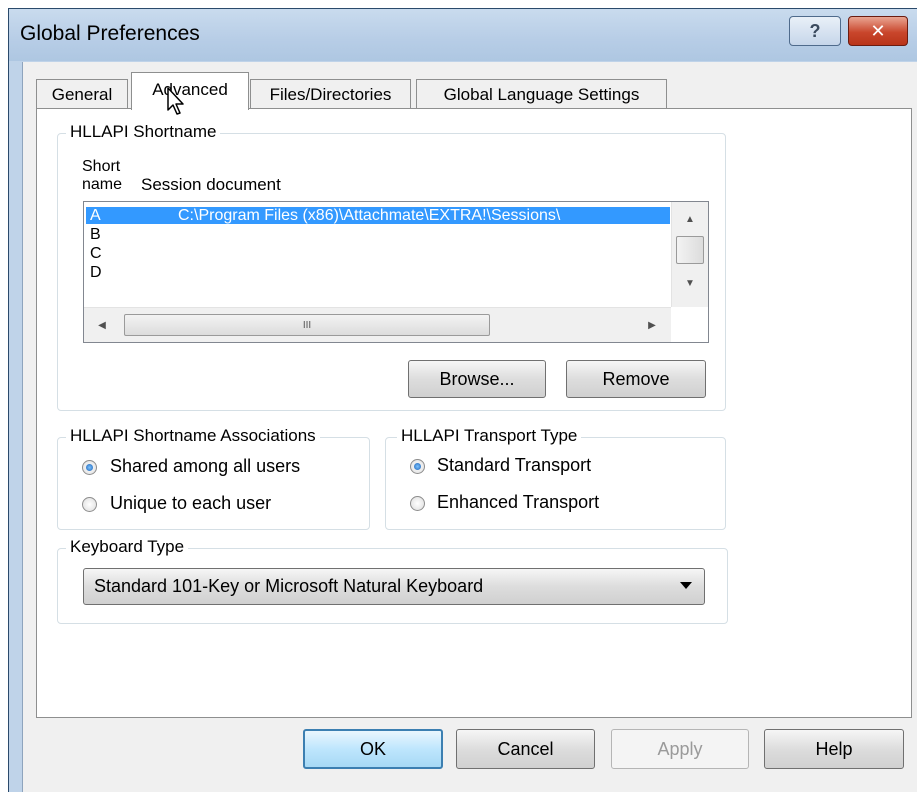  I want to click on list-item-short: A, so click(95, 215).